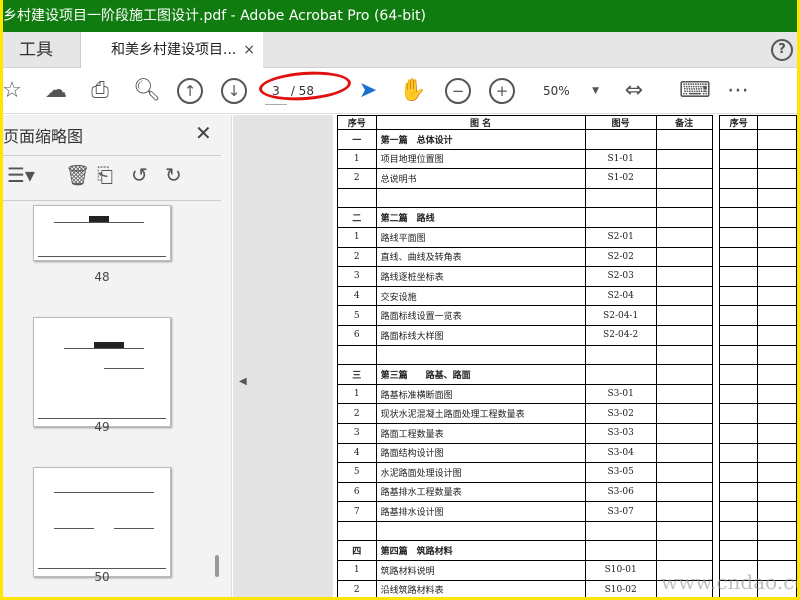 This screenshot has height=600, width=800. Describe the element at coordinates (567, 296) in the screenshot. I see `table-row: 4 交安设施 S2-04` at that location.